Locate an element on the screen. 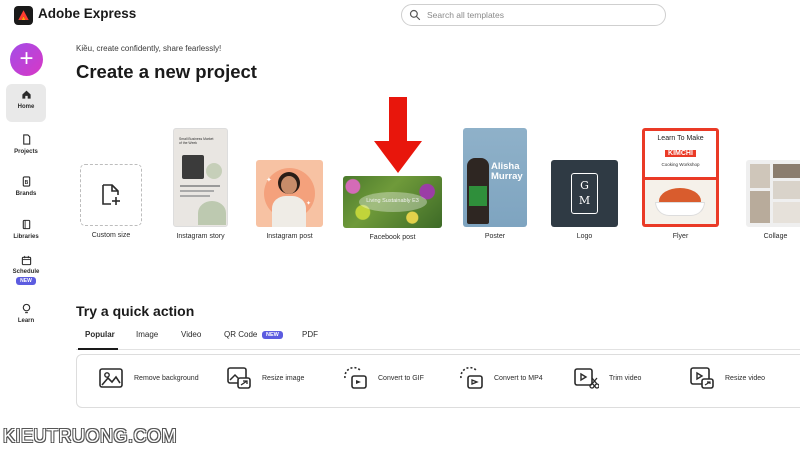 The image size is (800, 450). tab-video: Video is located at coordinates (191, 334).